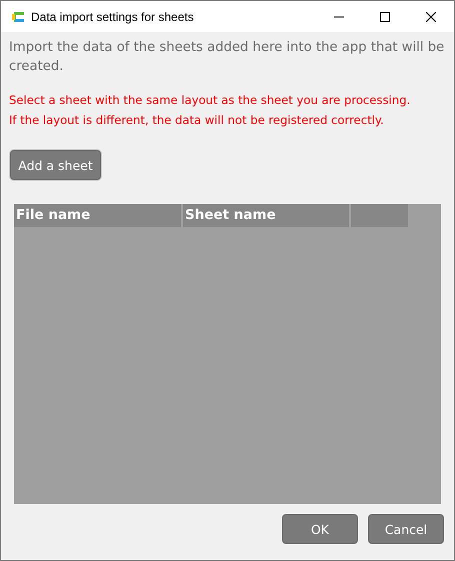  I want to click on warning-text: Select a sheet with the same layout as the sheet you are processing., so click(210, 100).